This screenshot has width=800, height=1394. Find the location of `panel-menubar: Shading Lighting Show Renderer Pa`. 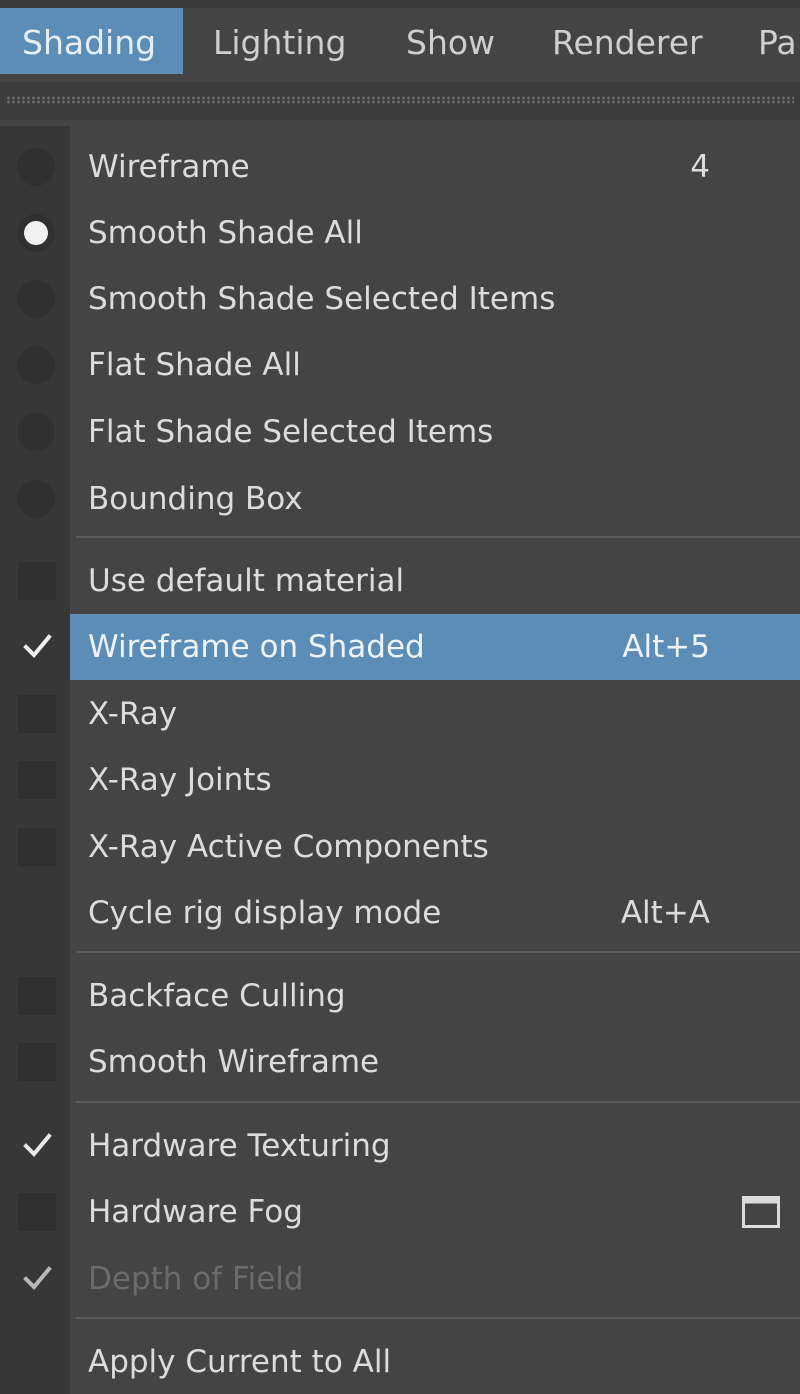

panel-menubar: Shading Lighting Show Renderer Pa is located at coordinates (400, 37).